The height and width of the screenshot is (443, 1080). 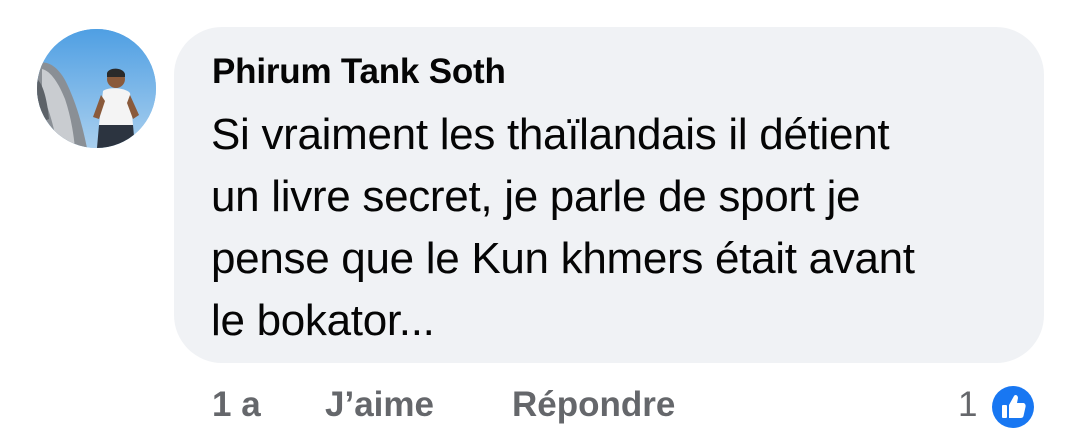 What do you see at coordinates (536, 196) in the screenshot?
I see `comment-text-line: un livre secret, je parle de sport je` at bounding box center [536, 196].